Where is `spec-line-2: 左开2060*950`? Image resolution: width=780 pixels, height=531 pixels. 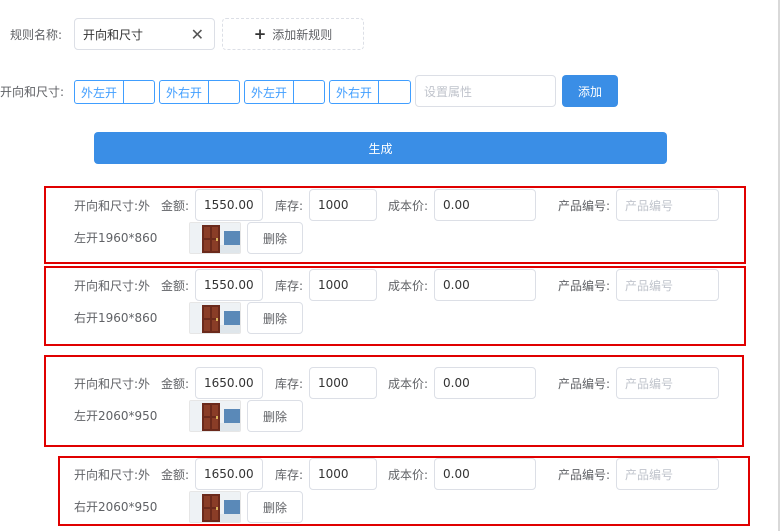
spec-line-2: 左开2060*950 is located at coordinates (116, 416).